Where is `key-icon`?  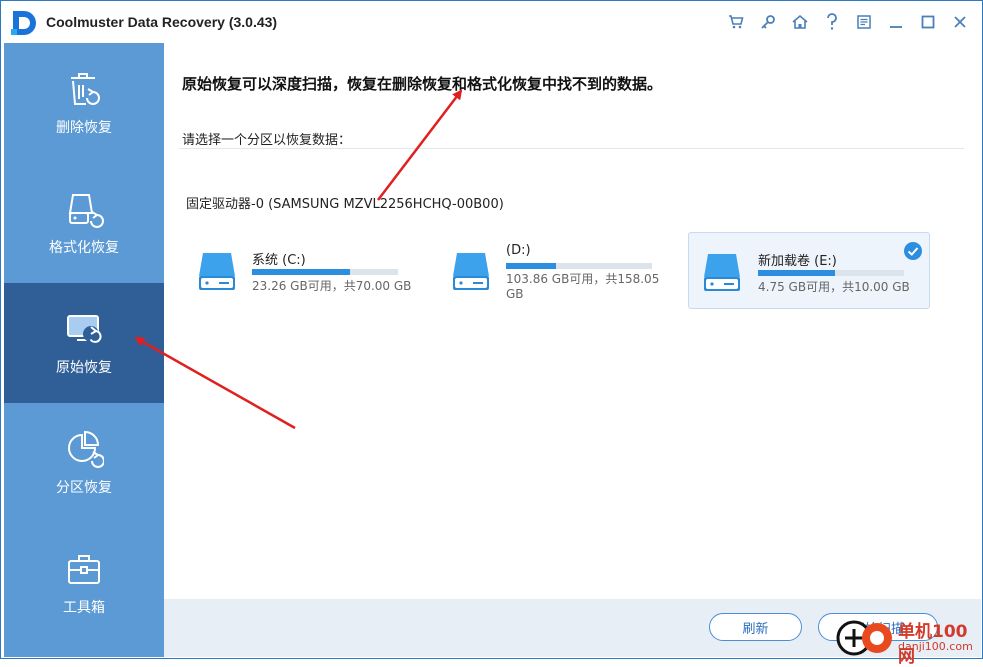 key-icon is located at coordinates (768, 22).